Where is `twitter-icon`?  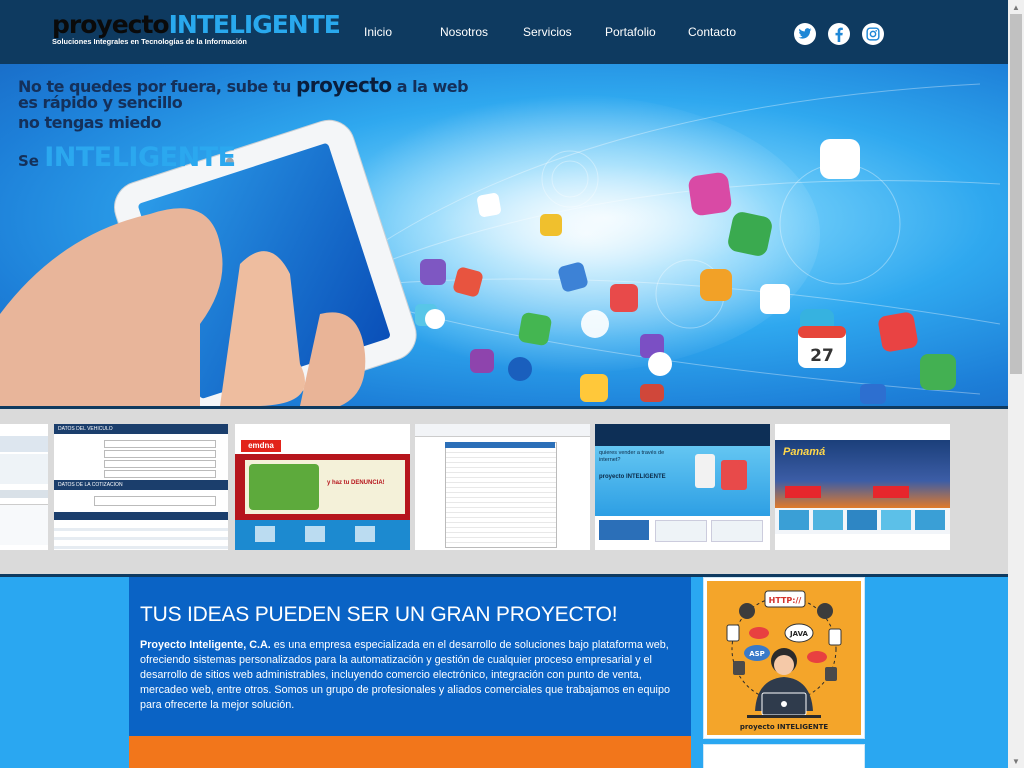 twitter-icon is located at coordinates (805, 34).